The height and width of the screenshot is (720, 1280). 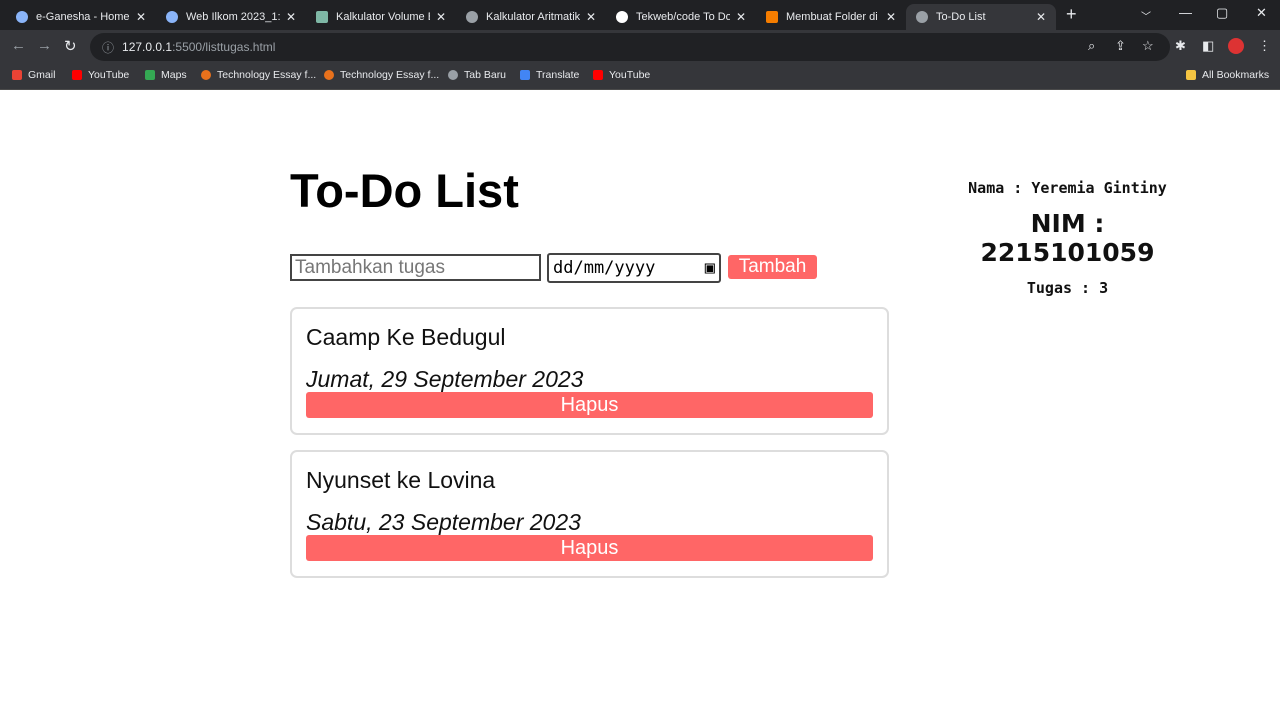 I want to click on tab-active: To-Do List ✕, so click(x=981, y=17).